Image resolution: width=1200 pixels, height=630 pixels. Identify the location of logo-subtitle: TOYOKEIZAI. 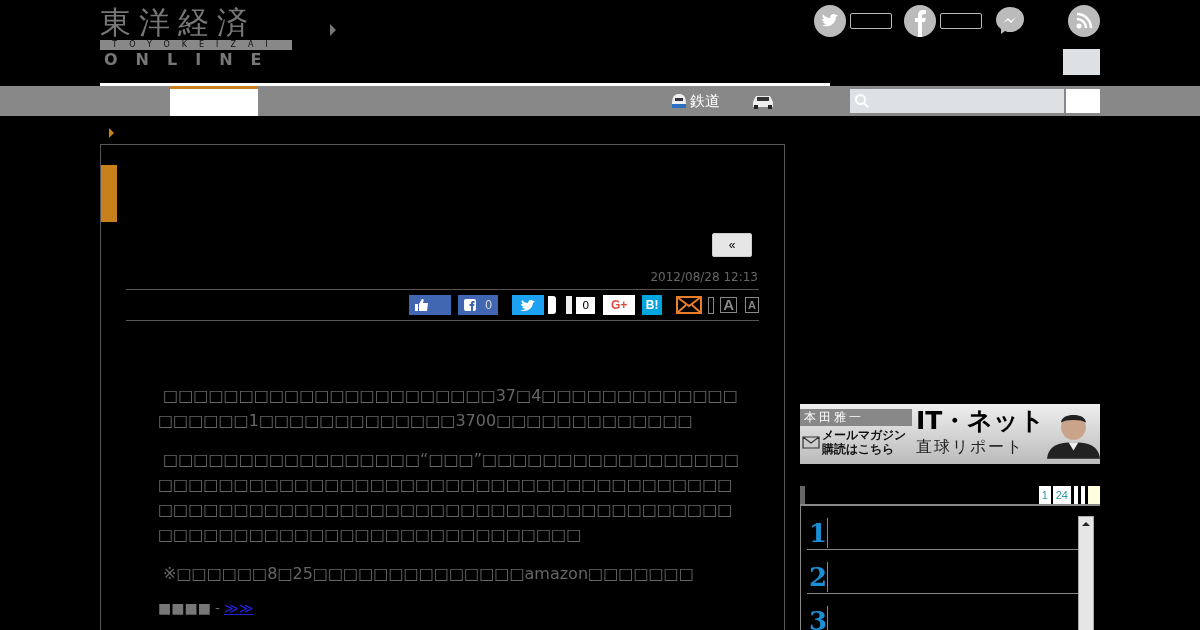
(196, 45).